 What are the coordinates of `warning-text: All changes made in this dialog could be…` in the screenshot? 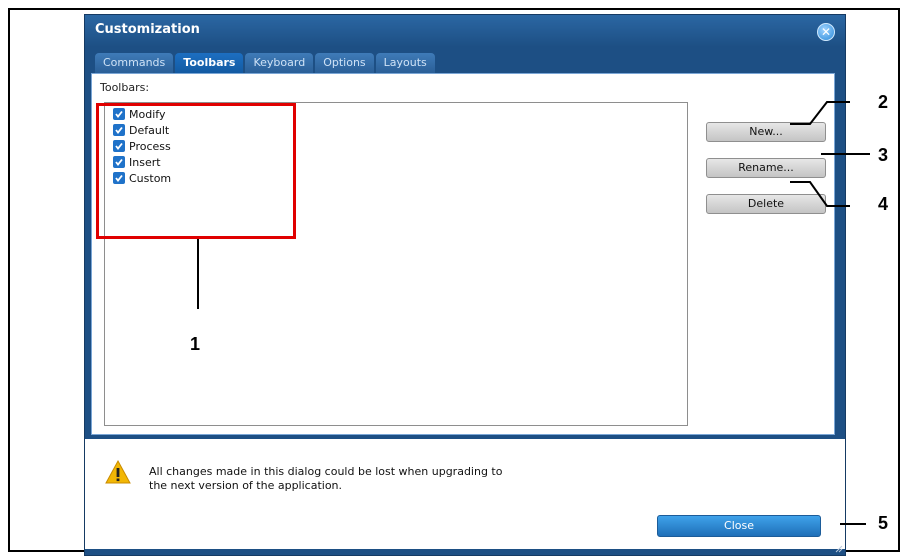 It's located at (389, 479).